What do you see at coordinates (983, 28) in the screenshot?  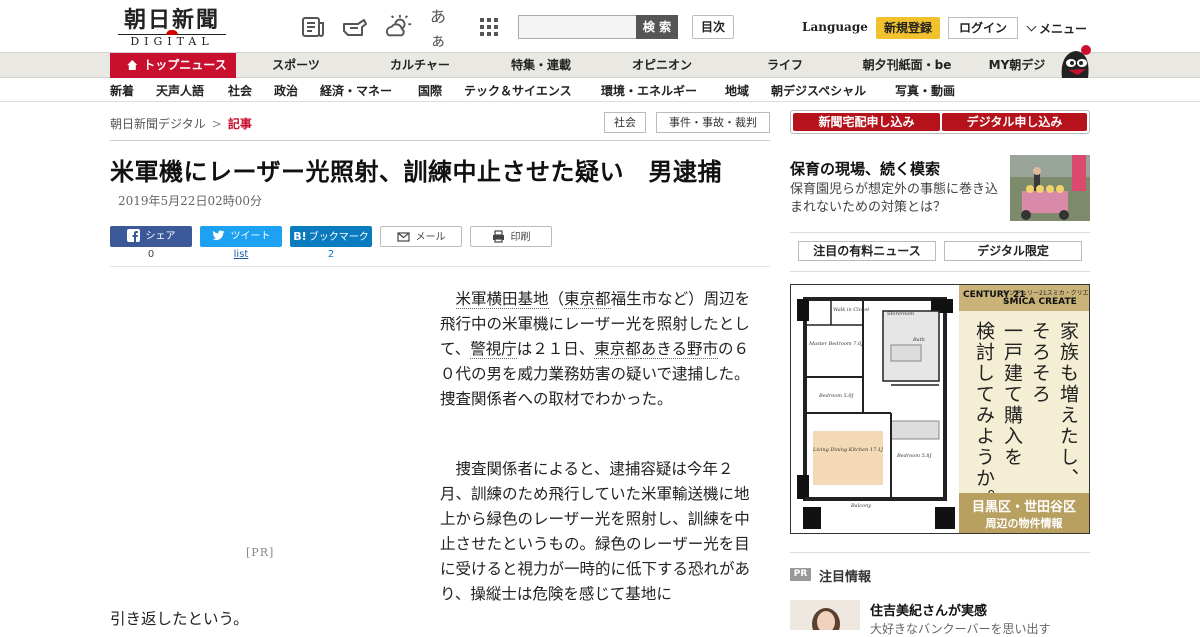 I see `login-button: ログイン` at bounding box center [983, 28].